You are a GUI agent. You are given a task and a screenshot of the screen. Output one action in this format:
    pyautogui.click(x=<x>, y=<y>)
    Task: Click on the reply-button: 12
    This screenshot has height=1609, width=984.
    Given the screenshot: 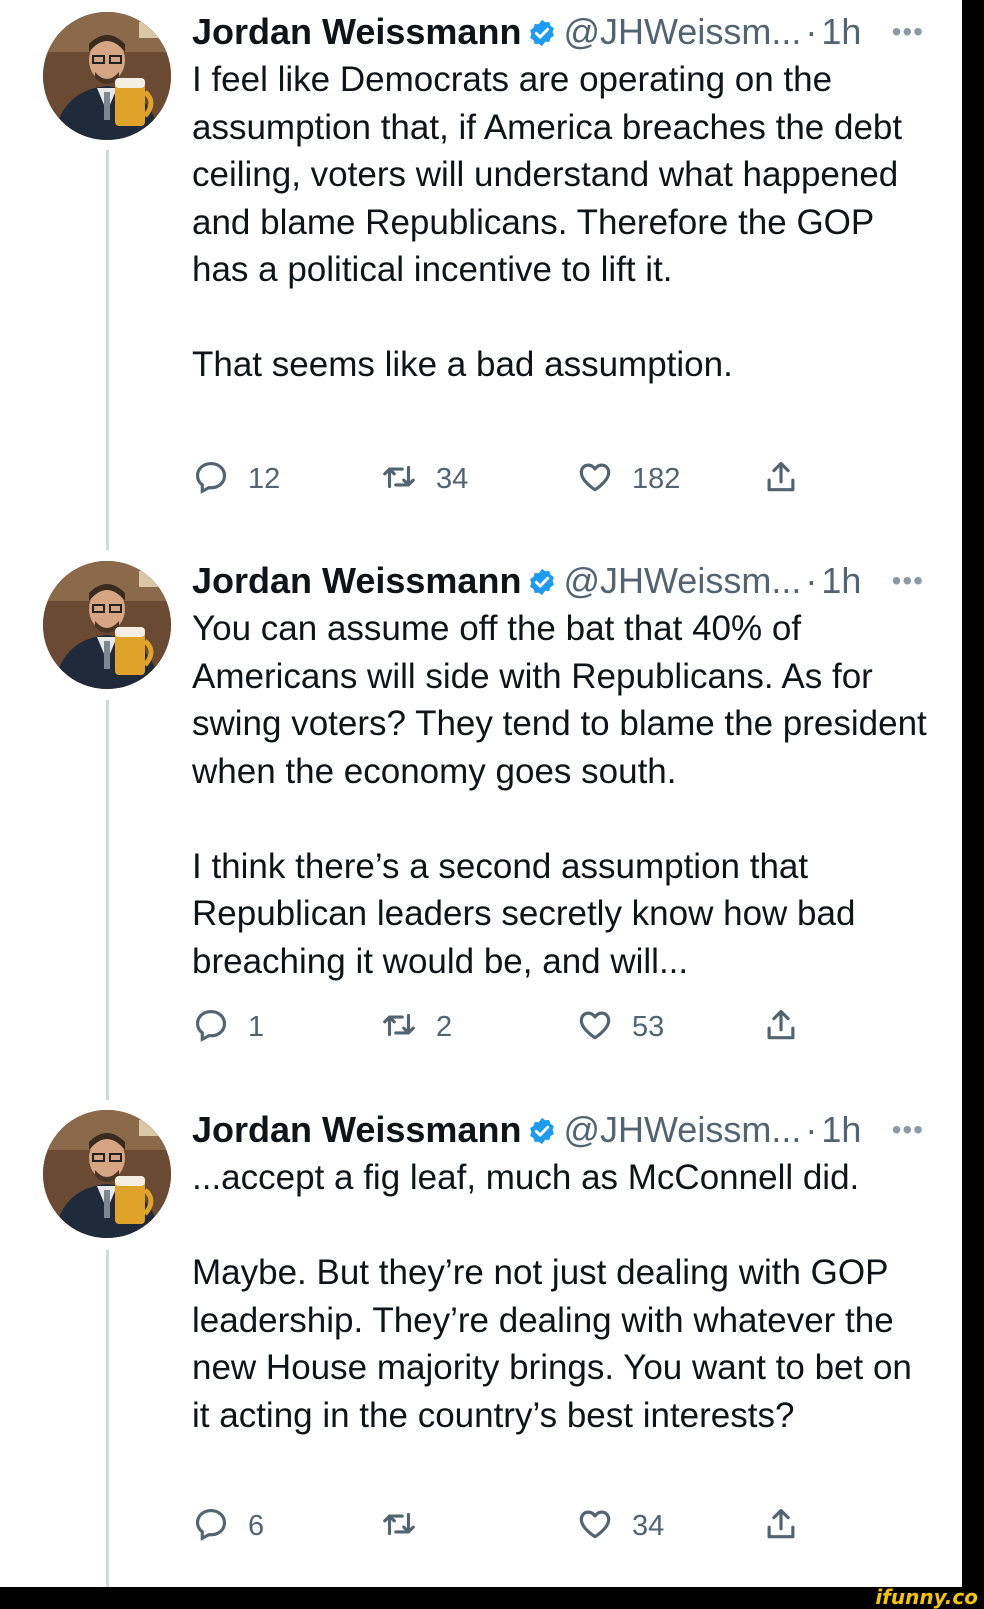 What is the action you would take?
    pyautogui.click(x=236, y=479)
    